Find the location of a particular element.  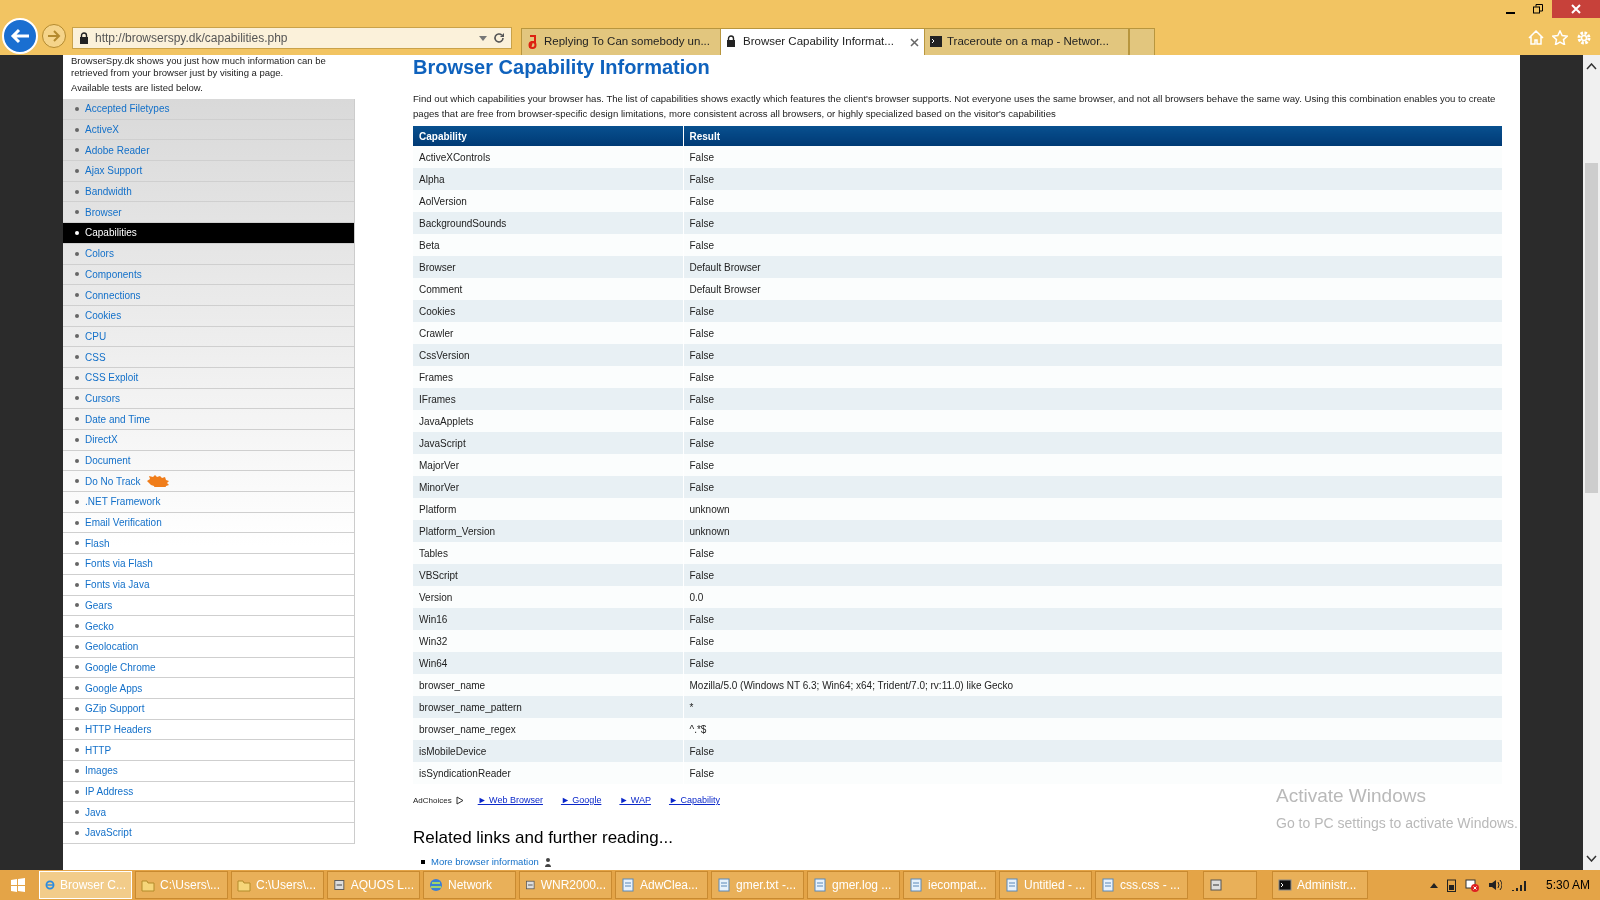

table-cell: CssVersion is located at coordinates (548, 355).